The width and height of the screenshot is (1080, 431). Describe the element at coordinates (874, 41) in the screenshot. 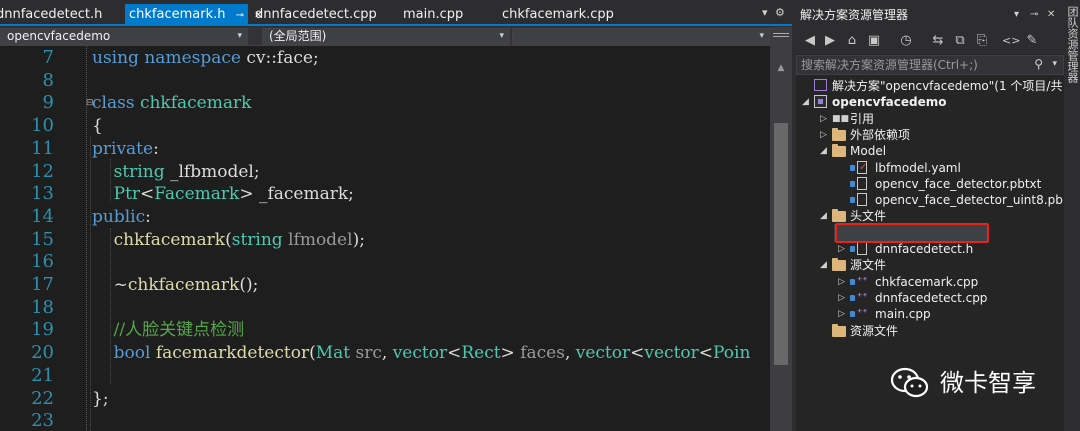

I see `switch-views-icon: ▣` at that location.